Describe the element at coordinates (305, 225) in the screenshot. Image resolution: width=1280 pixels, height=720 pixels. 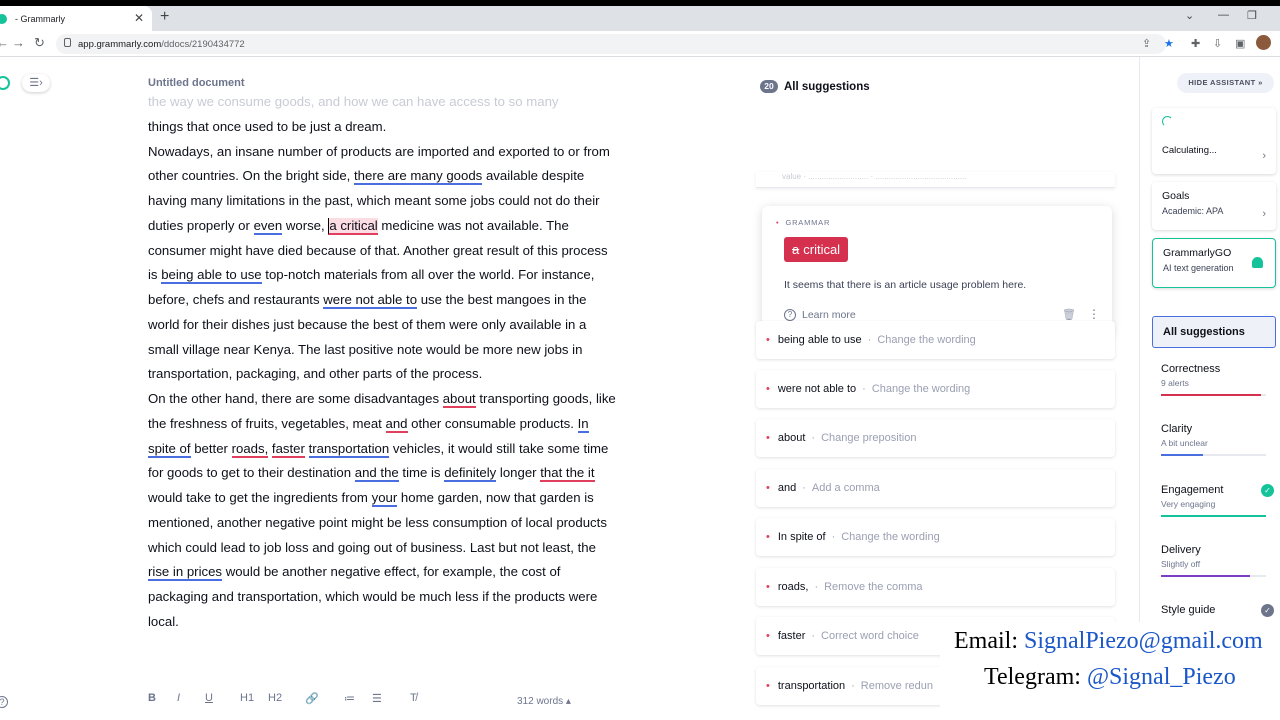
I see `text-run: worse,` at that location.